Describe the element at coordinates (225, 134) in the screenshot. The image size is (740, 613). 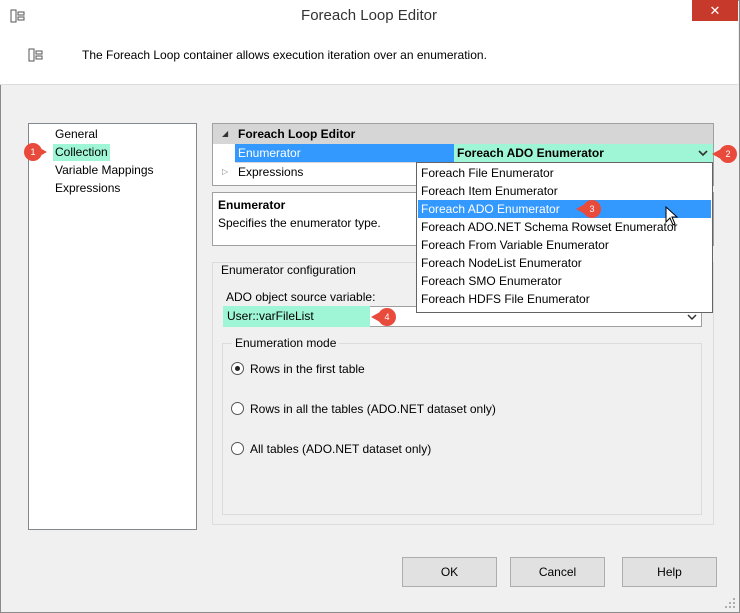
I see `collapse-triangle-icon: ◢` at that location.